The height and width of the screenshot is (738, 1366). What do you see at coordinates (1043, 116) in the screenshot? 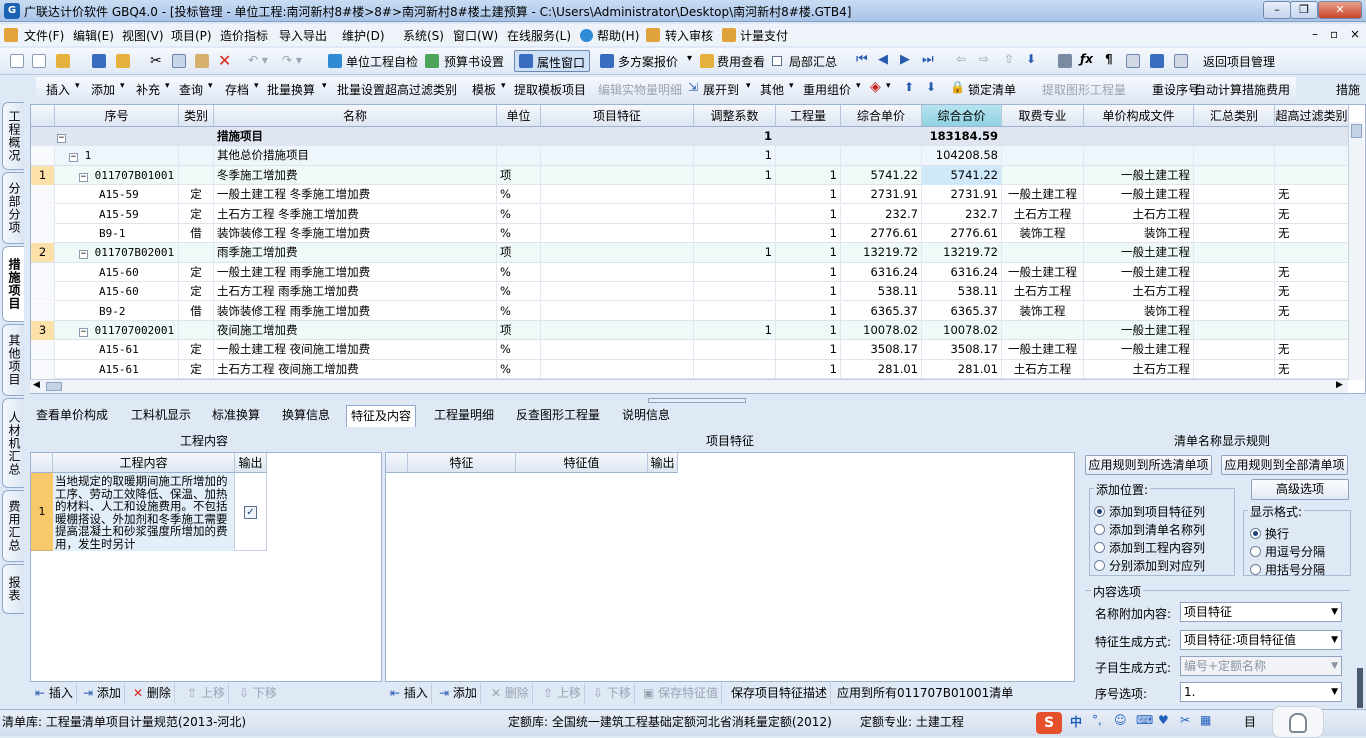
I see `col-header-major: 取费专业` at bounding box center [1043, 116].